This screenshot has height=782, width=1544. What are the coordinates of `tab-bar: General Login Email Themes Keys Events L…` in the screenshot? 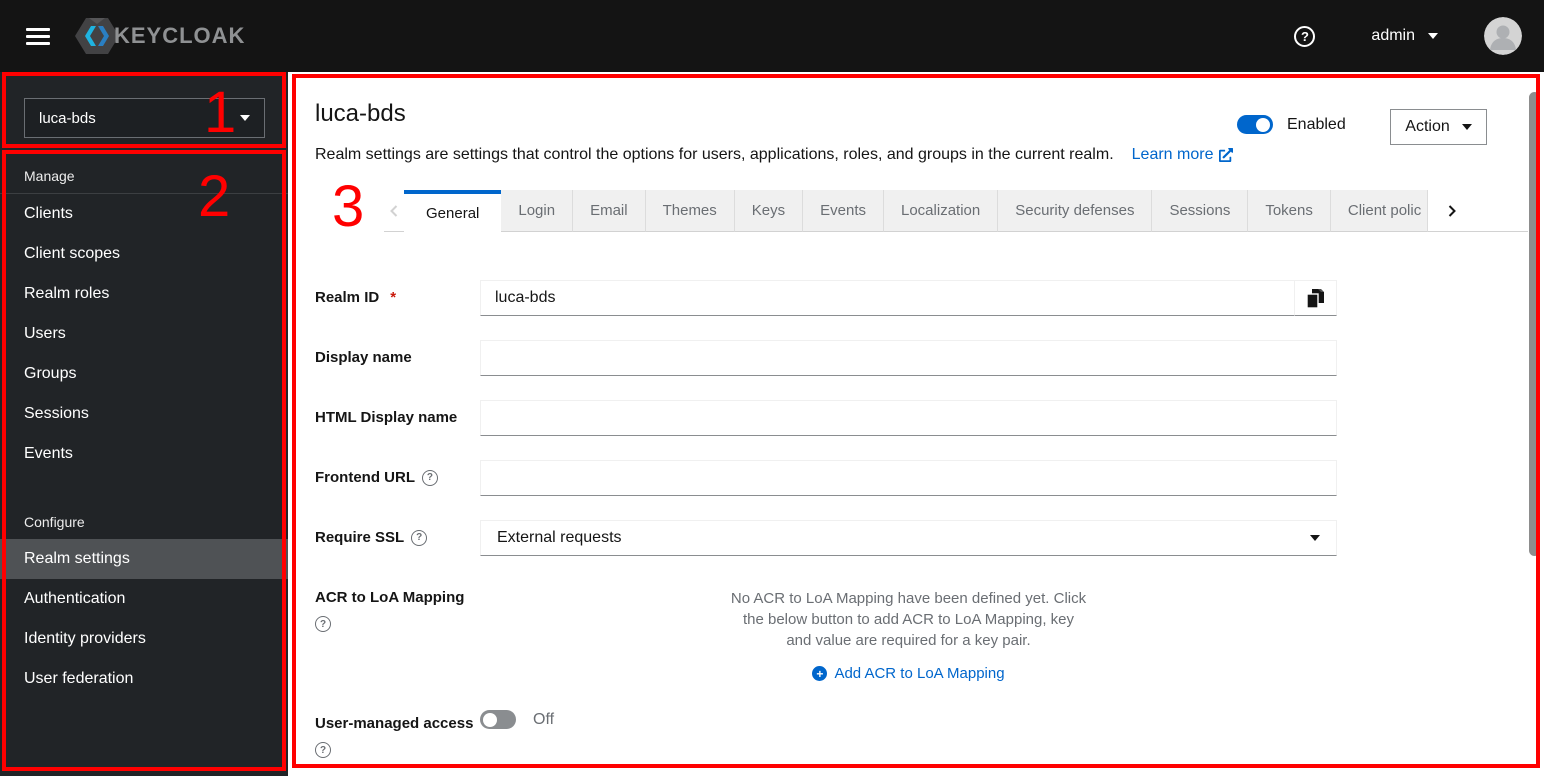 It's located at (956, 211).